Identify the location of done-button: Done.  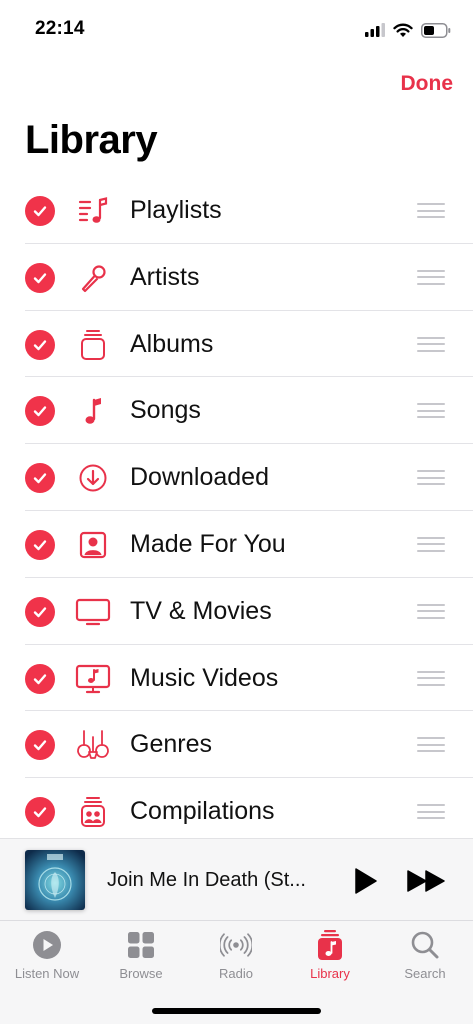
(427, 84).